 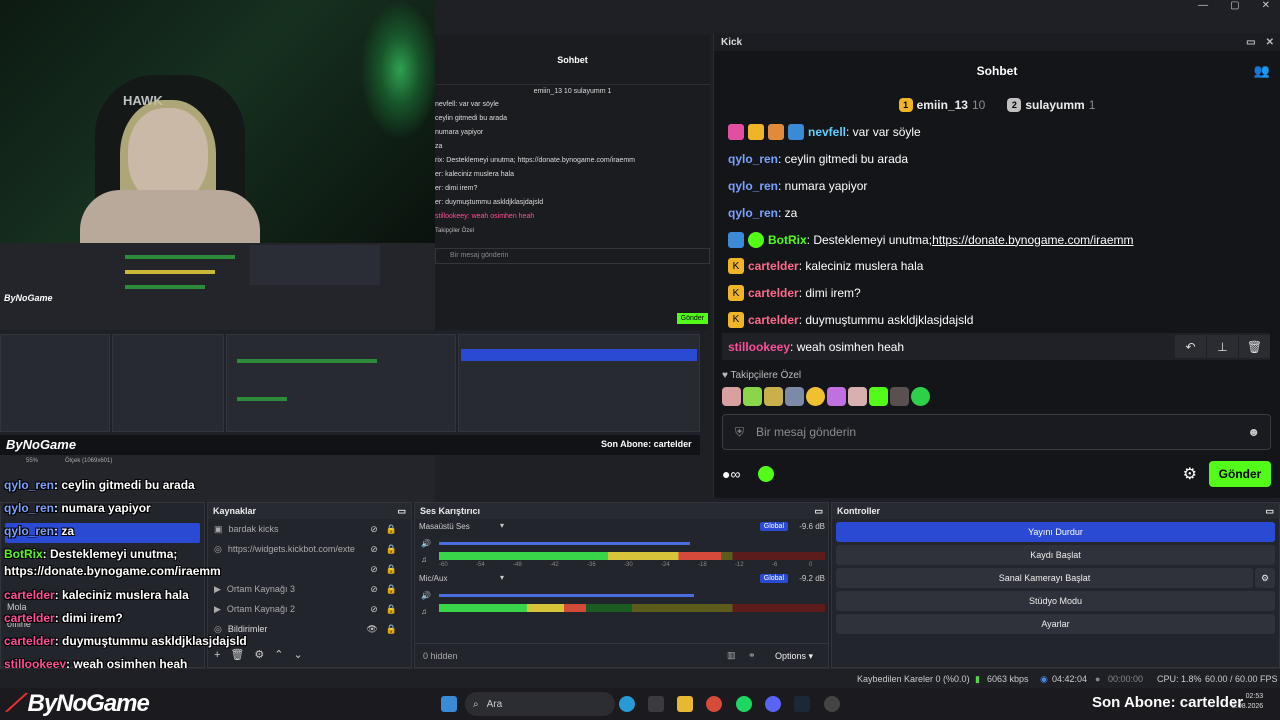 What do you see at coordinates (112, 571) in the screenshot?
I see `overlay-line: https://donate.bynogame.com/iraemm` at bounding box center [112, 571].